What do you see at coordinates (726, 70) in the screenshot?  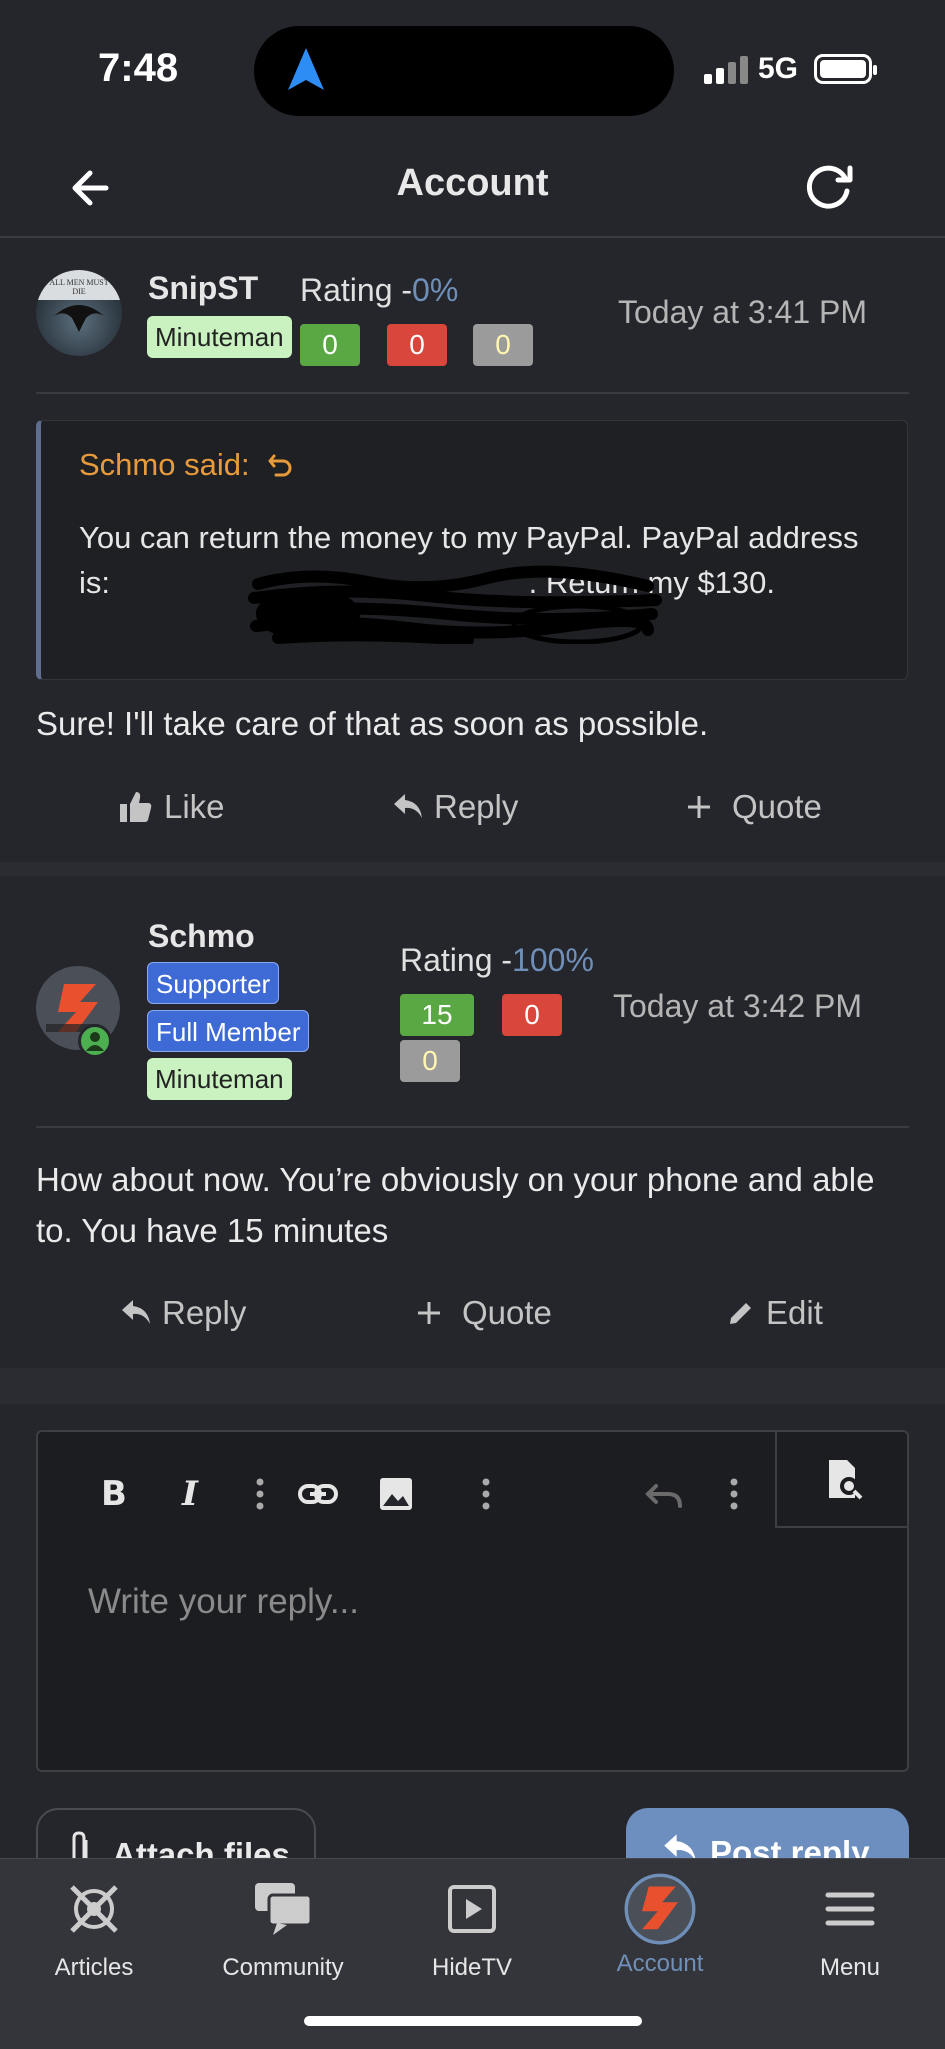 I see `signal-icon` at bounding box center [726, 70].